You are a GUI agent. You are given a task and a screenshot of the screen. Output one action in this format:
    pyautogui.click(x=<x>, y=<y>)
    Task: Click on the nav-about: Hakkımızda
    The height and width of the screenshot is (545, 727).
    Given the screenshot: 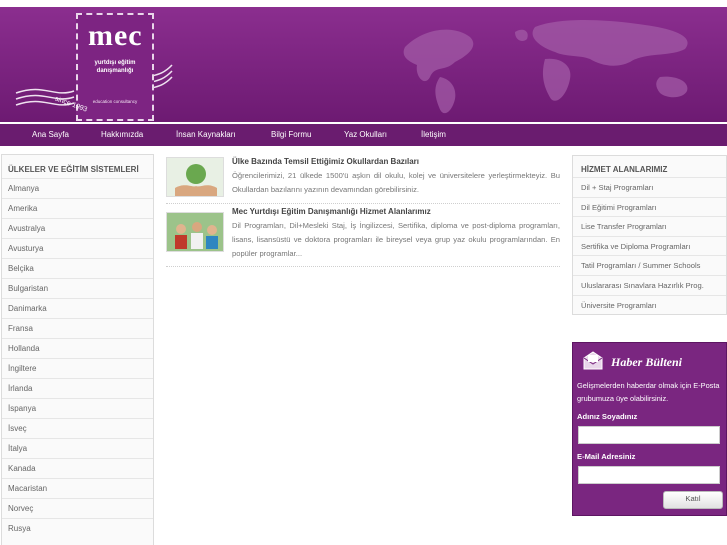 What is the action you would take?
    pyautogui.click(x=122, y=134)
    